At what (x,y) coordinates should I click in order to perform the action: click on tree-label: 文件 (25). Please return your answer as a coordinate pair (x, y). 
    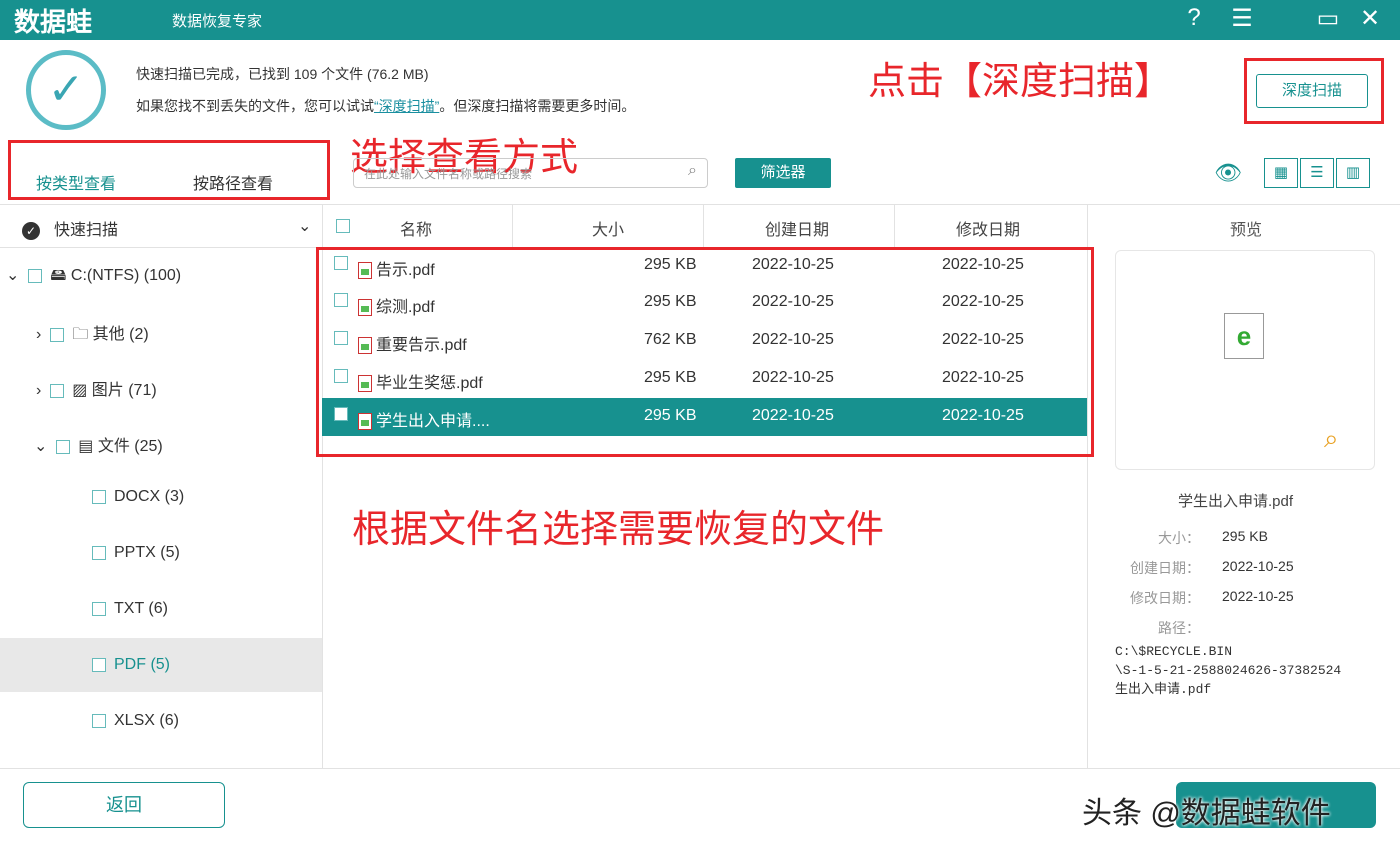
    Looking at the image, I should click on (130, 446).